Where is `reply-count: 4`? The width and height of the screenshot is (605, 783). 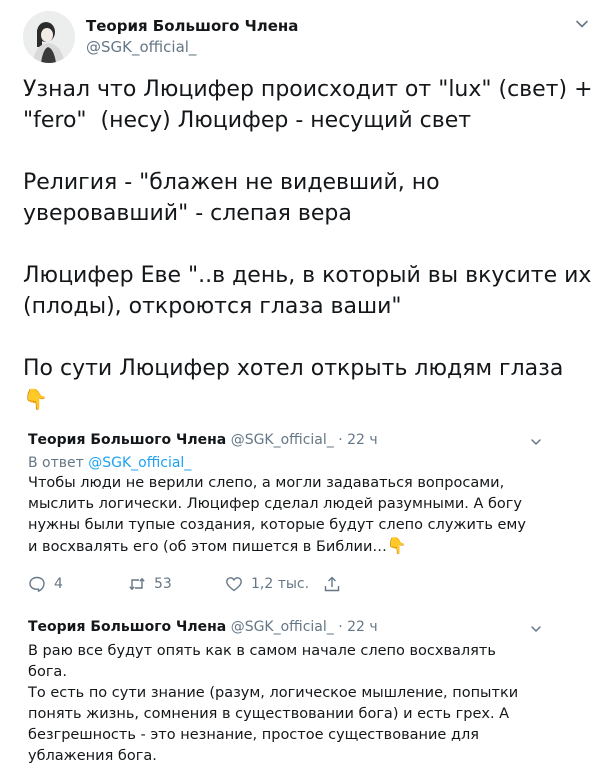 reply-count: 4 is located at coordinates (58, 584).